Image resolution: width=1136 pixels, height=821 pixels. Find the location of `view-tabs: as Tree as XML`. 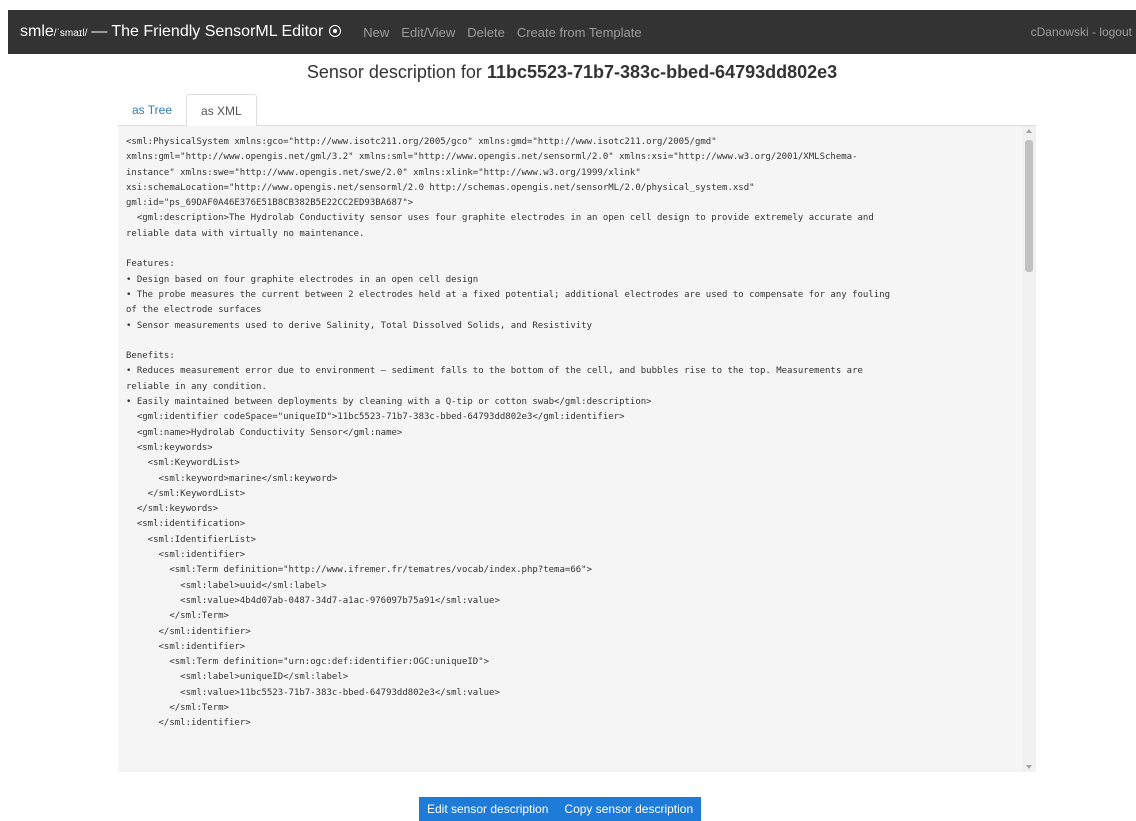

view-tabs: as Tree as XML is located at coordinates (577, 110).